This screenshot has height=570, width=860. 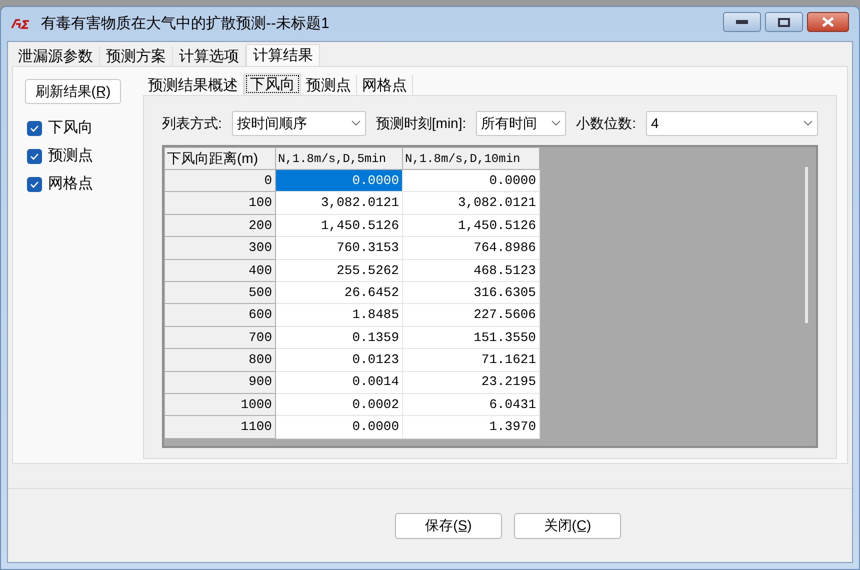 What do you see at coordinates (220, 292) in the screenshot?
I see `row-header: 500` at bounding box center [220, 292].